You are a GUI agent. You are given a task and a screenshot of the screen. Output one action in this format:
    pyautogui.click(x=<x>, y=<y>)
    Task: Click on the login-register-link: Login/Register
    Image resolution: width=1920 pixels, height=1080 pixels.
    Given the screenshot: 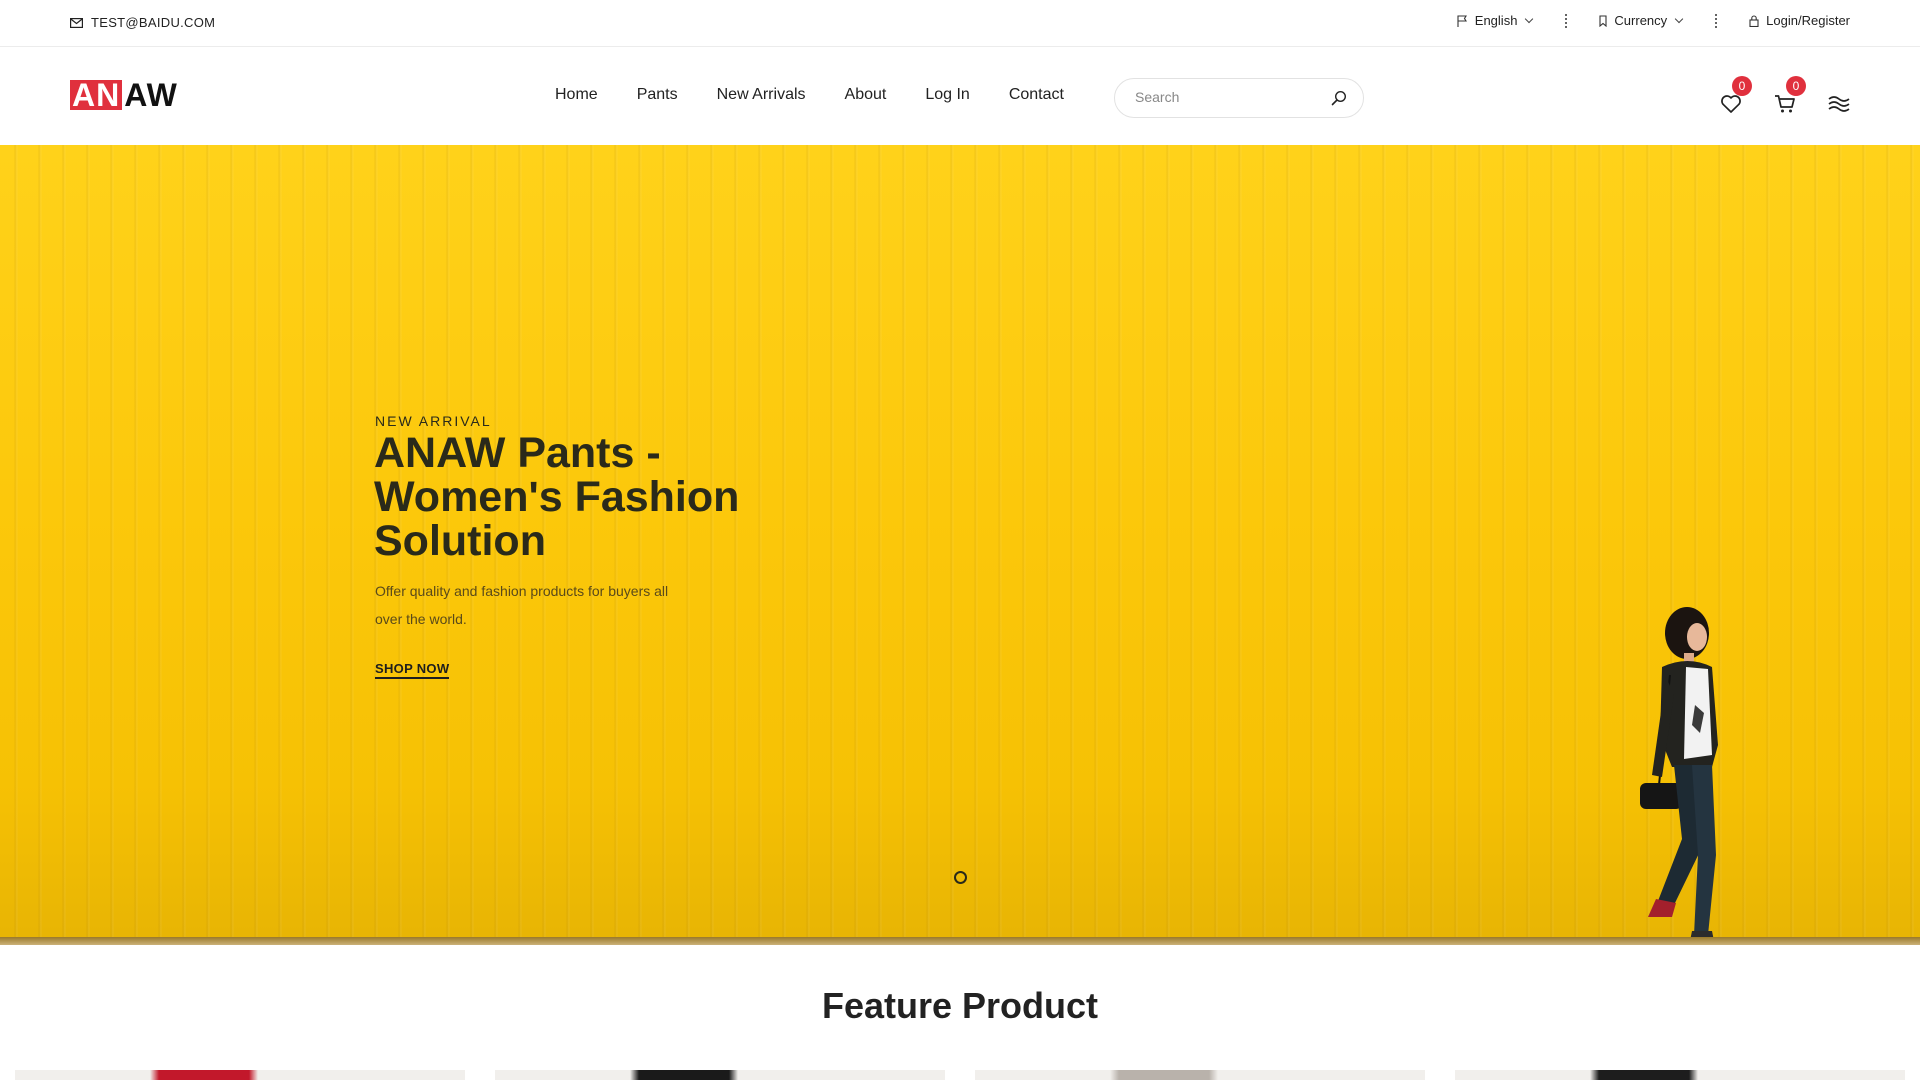 What is the action you would take?
    pyautogui.click(x=1799, y=20)
    